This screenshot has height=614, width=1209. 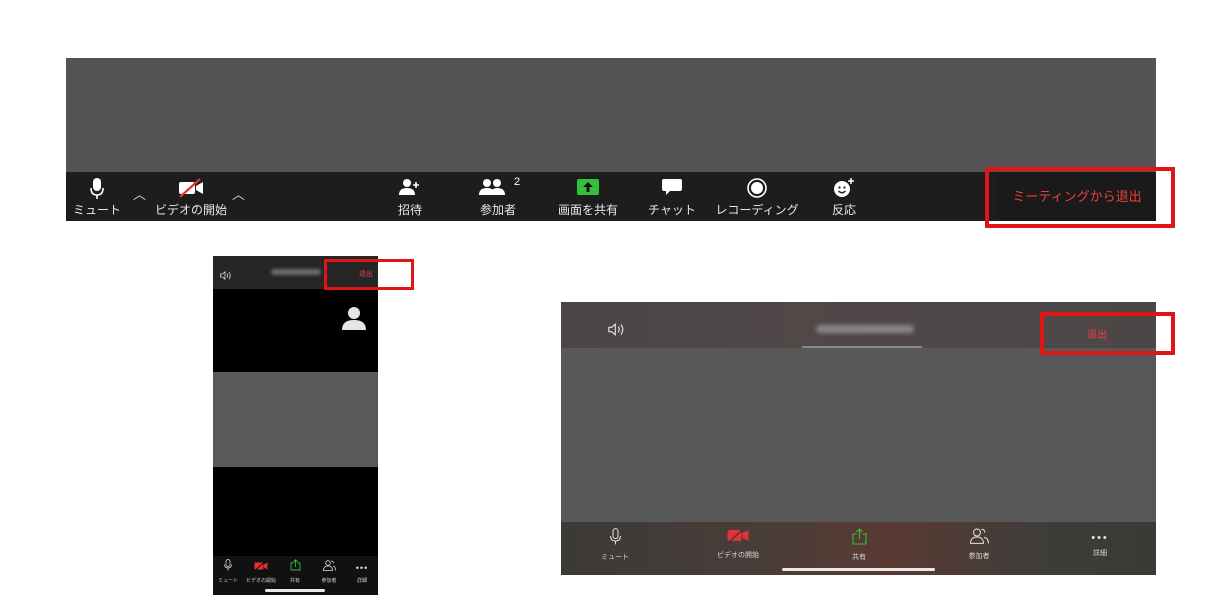 What do you see at coordinates (615, 557) in the screenshot?
I see `tablet-mute-label: ミュート` at bounding box center [615, 557].